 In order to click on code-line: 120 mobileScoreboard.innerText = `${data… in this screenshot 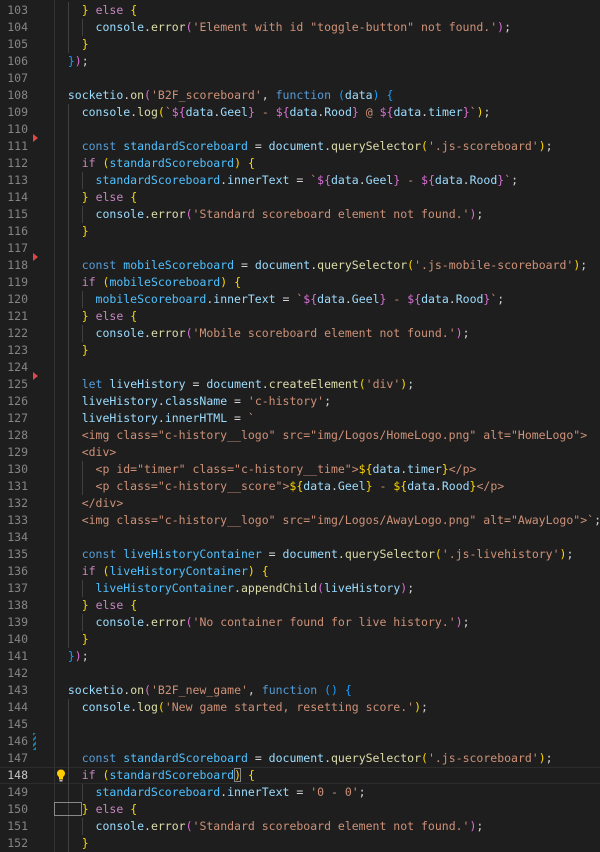, I will do `click(300, 299)`.